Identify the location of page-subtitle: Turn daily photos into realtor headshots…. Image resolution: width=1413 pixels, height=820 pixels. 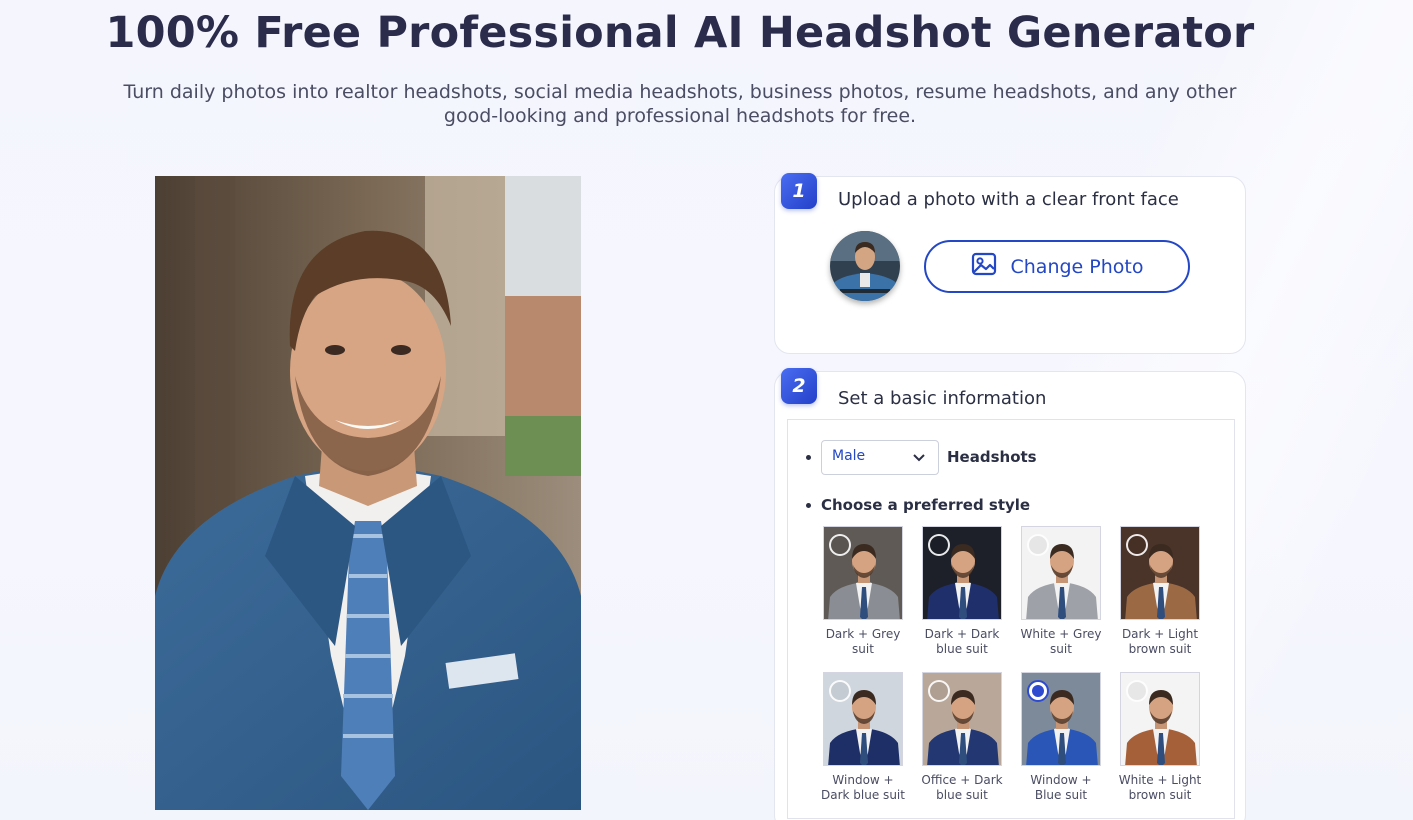
(680, 104).